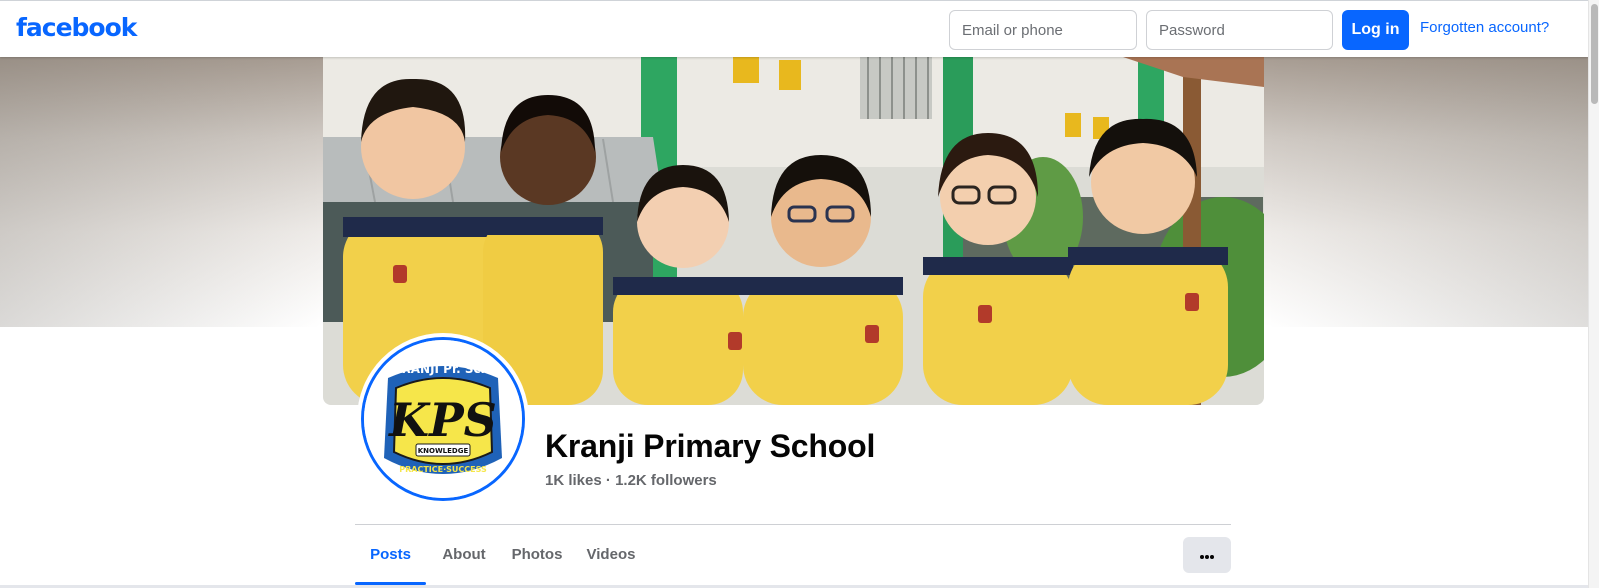 Image resolution: width=1599 pixels, height=588 pixels. What do you see at coordinates (537, 555) in the screenshot?
I see `tab-photos: Photos` at bounding box center [537, 555].